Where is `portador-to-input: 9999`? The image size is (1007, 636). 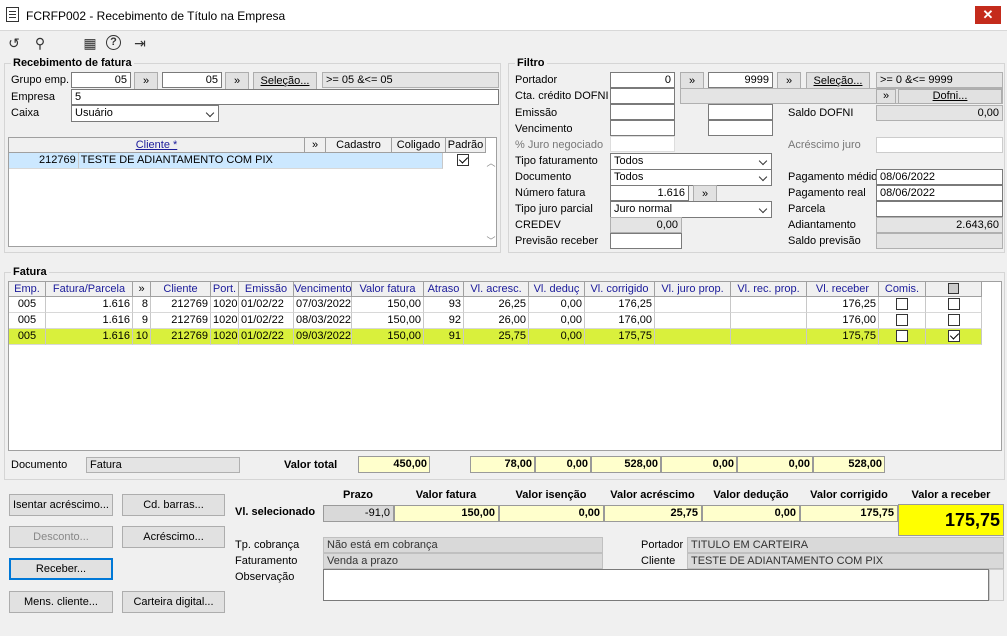 portador-to-input: 9999 is located at coordinates (740, 80).